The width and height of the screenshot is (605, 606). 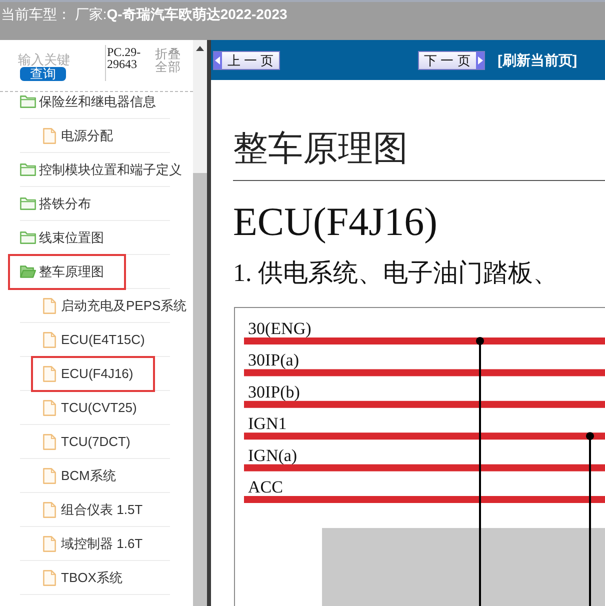 What do you see at coordinates (273, 455) in the screenshot?
I see `rail-label: IGN(a)` at bounding box center [273, 455].